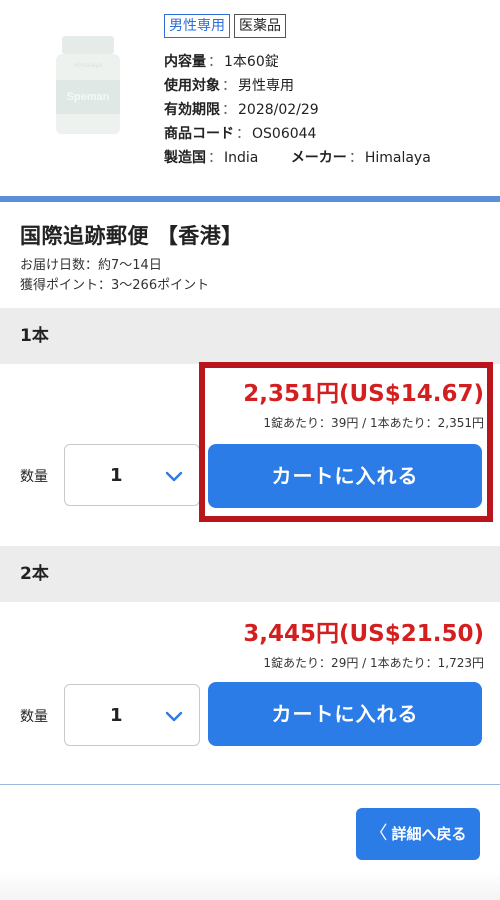  I want to click on spec-origin-maker: 製造国： India メーカー： Himalaya, so click(297, 158).